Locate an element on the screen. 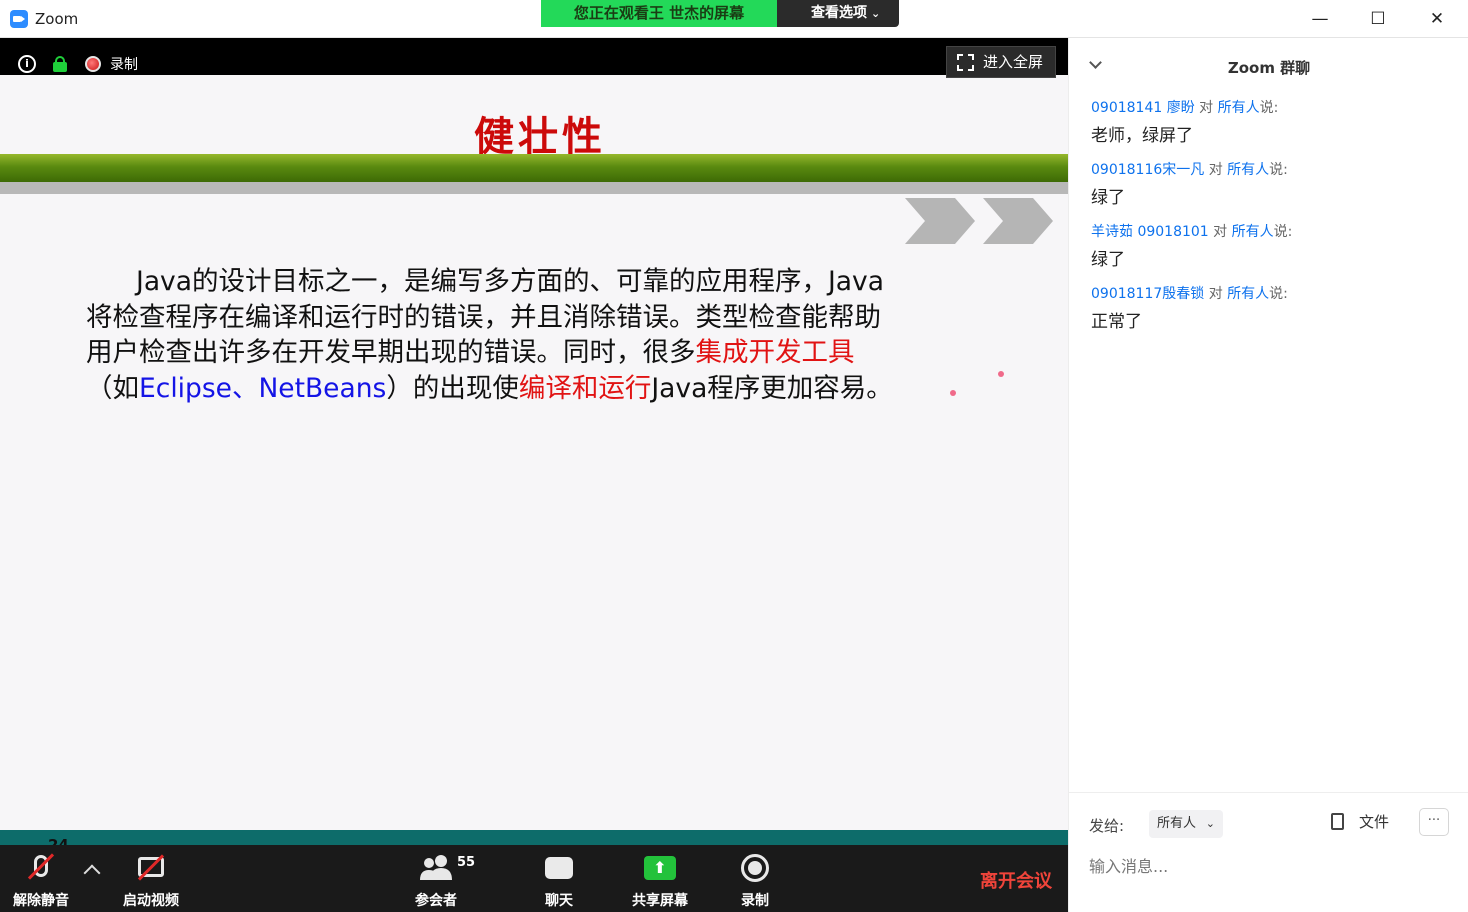 This screenshot has width=1468, height=912. more-options-button: ··· is located at coordinates (1434, 822).